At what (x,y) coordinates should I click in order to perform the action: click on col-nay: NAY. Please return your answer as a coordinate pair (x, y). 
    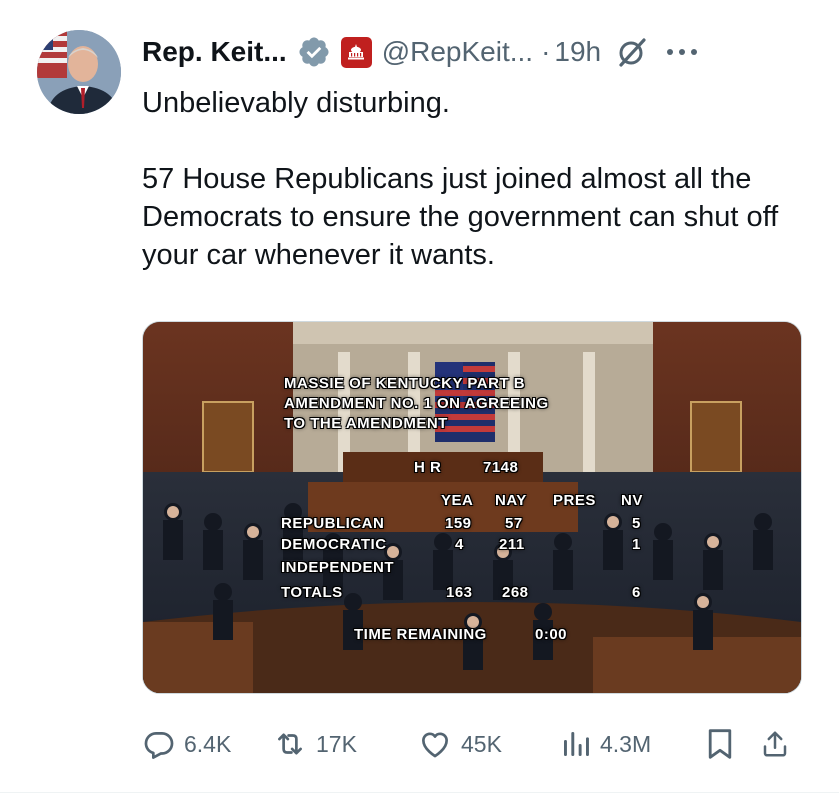
    Looking at the image, I should click on (511, 500).